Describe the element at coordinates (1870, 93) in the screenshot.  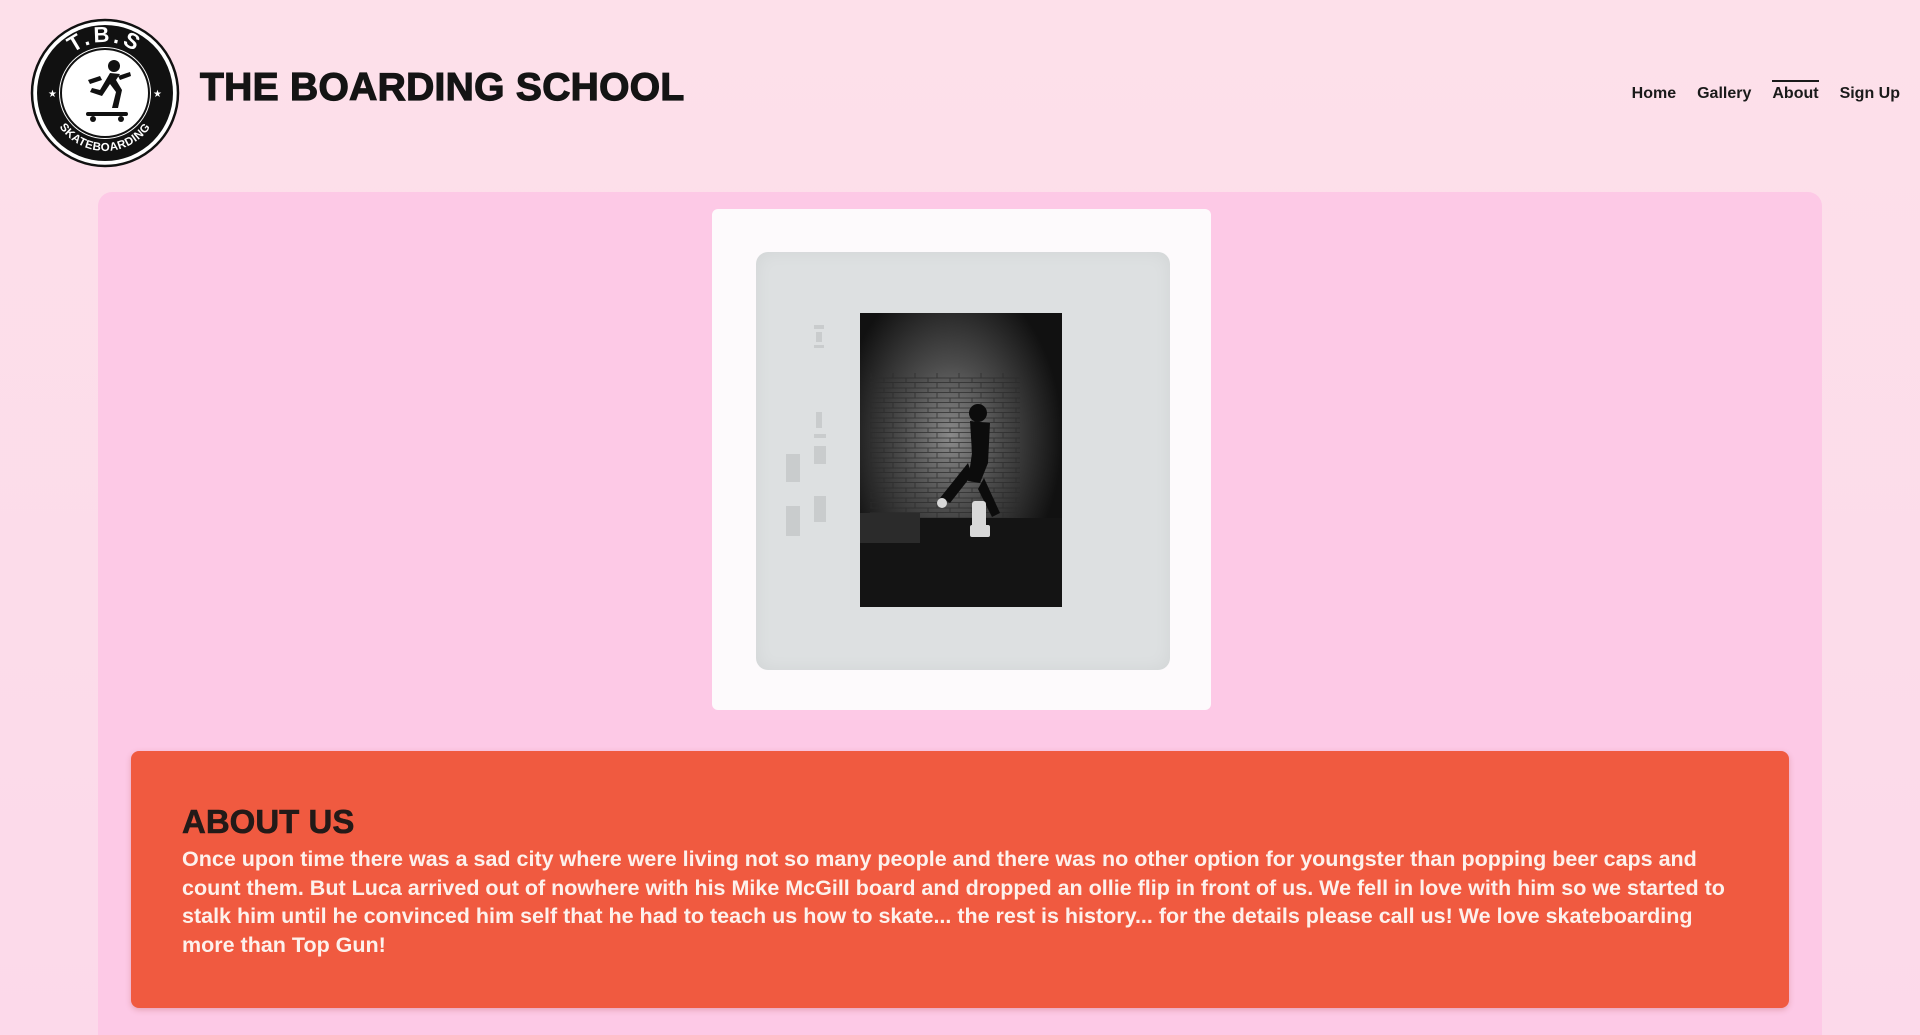
I see `nav-sign-up: Sign Up` at that location.